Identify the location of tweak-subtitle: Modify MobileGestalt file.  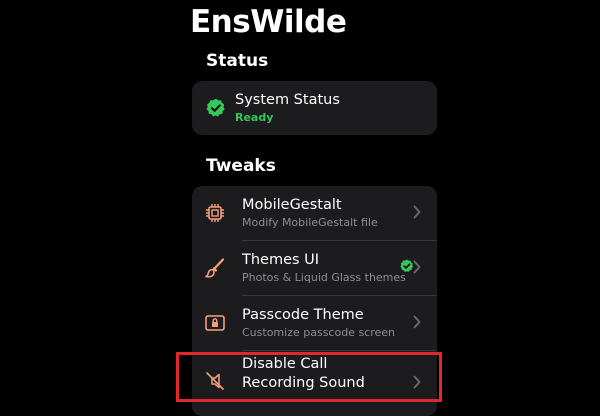
(310, 222).